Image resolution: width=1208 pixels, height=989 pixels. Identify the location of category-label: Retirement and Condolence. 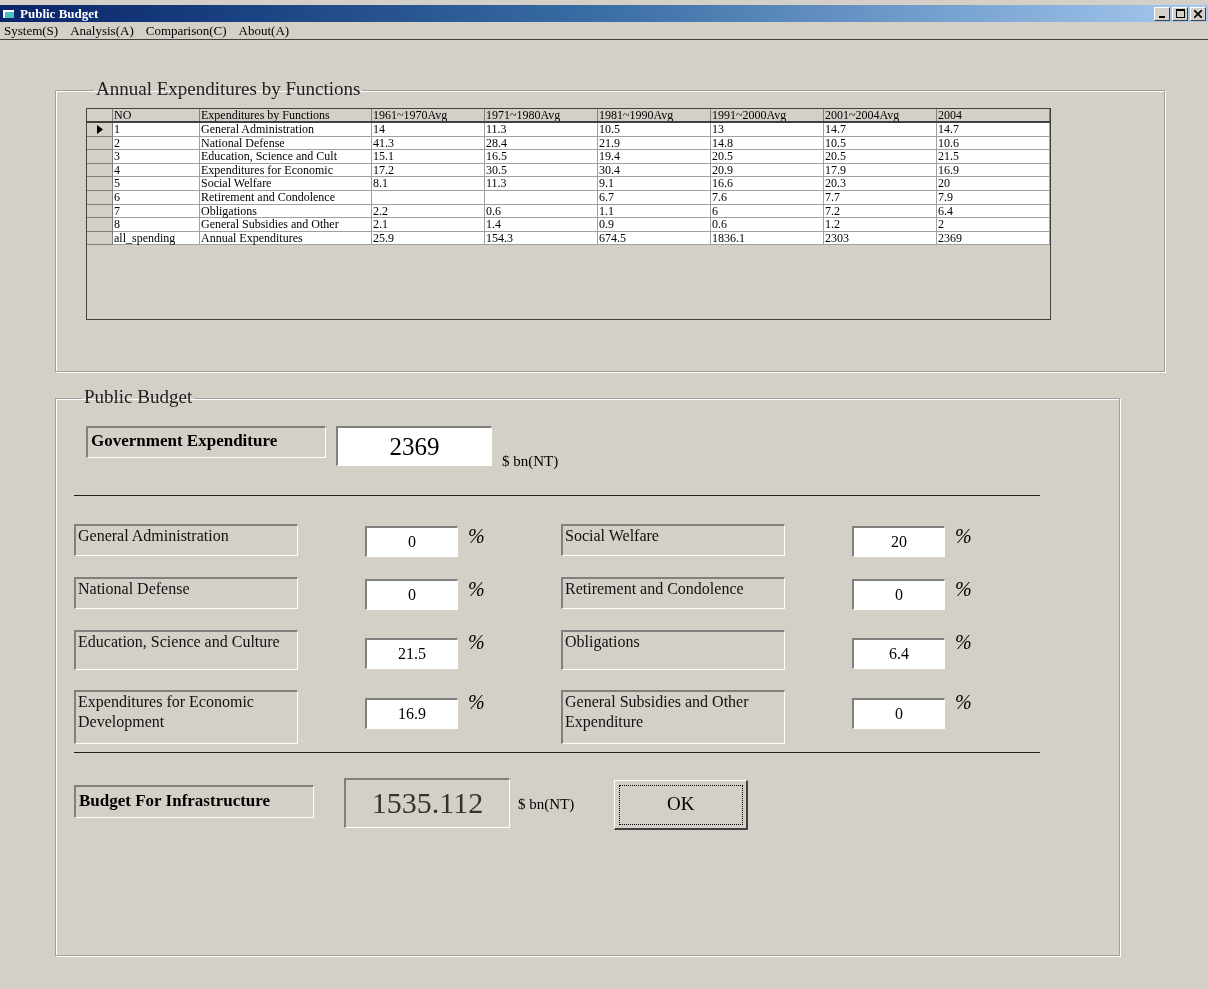
(673, 592).